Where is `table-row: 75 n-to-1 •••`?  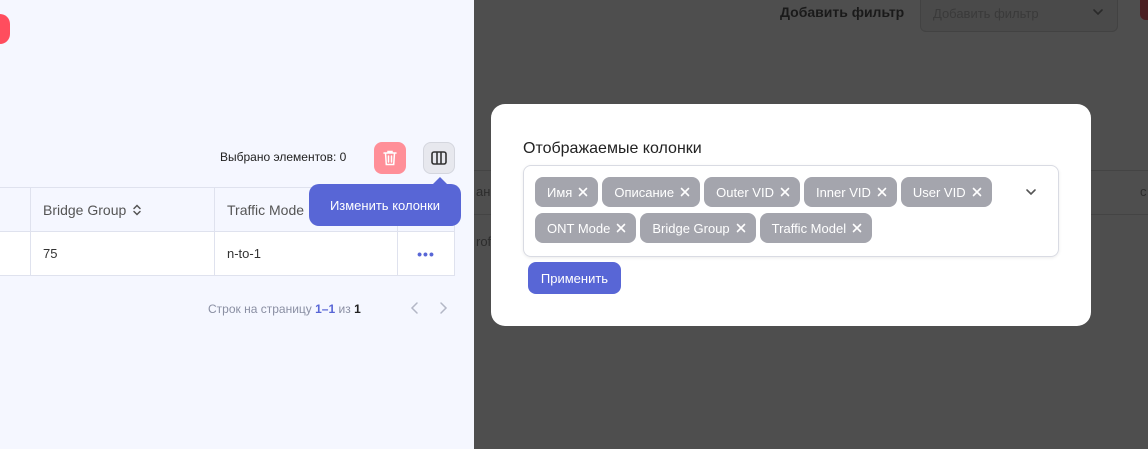 table-row: 75 n-to-1 ••• is located at coordinates (227, 254).